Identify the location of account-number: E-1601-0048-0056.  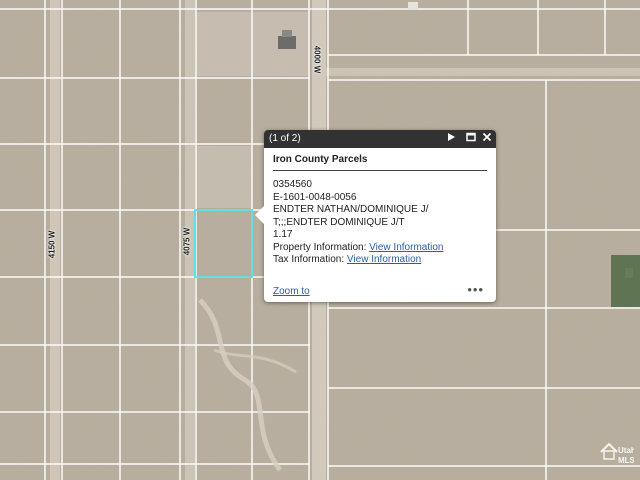
(315, 197).